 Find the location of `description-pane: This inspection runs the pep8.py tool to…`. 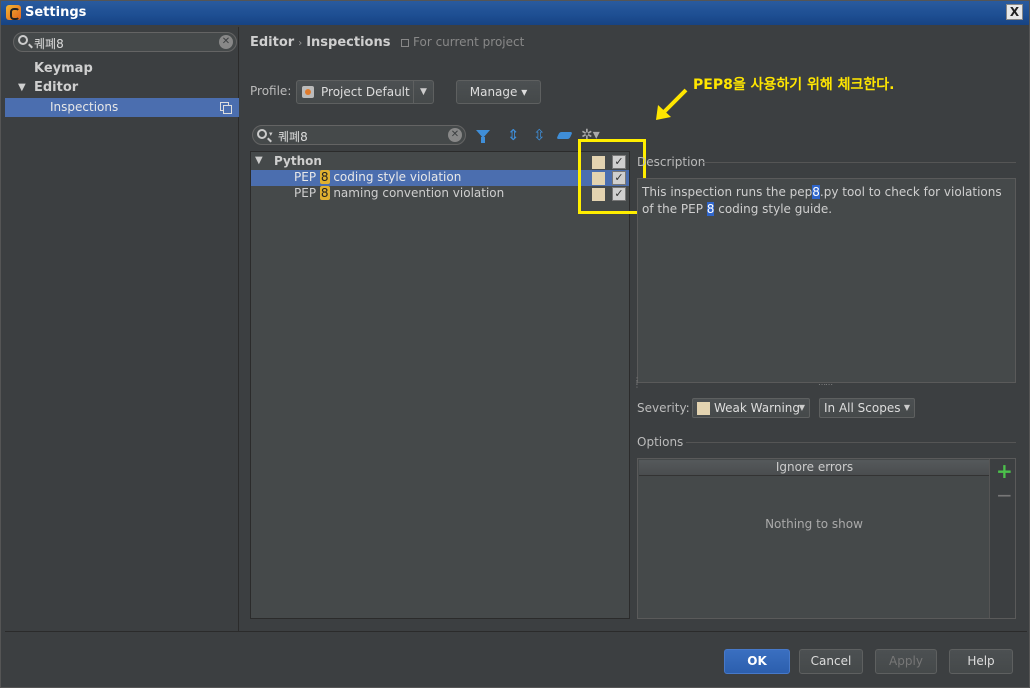

description-pane: This inspection runs the pep8.py tool to… is located at coordinates (826, 280).